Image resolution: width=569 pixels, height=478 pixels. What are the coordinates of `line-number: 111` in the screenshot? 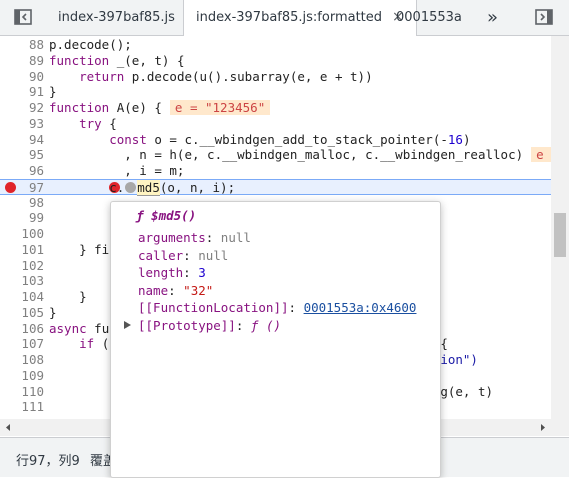 It's located at (22, 407).